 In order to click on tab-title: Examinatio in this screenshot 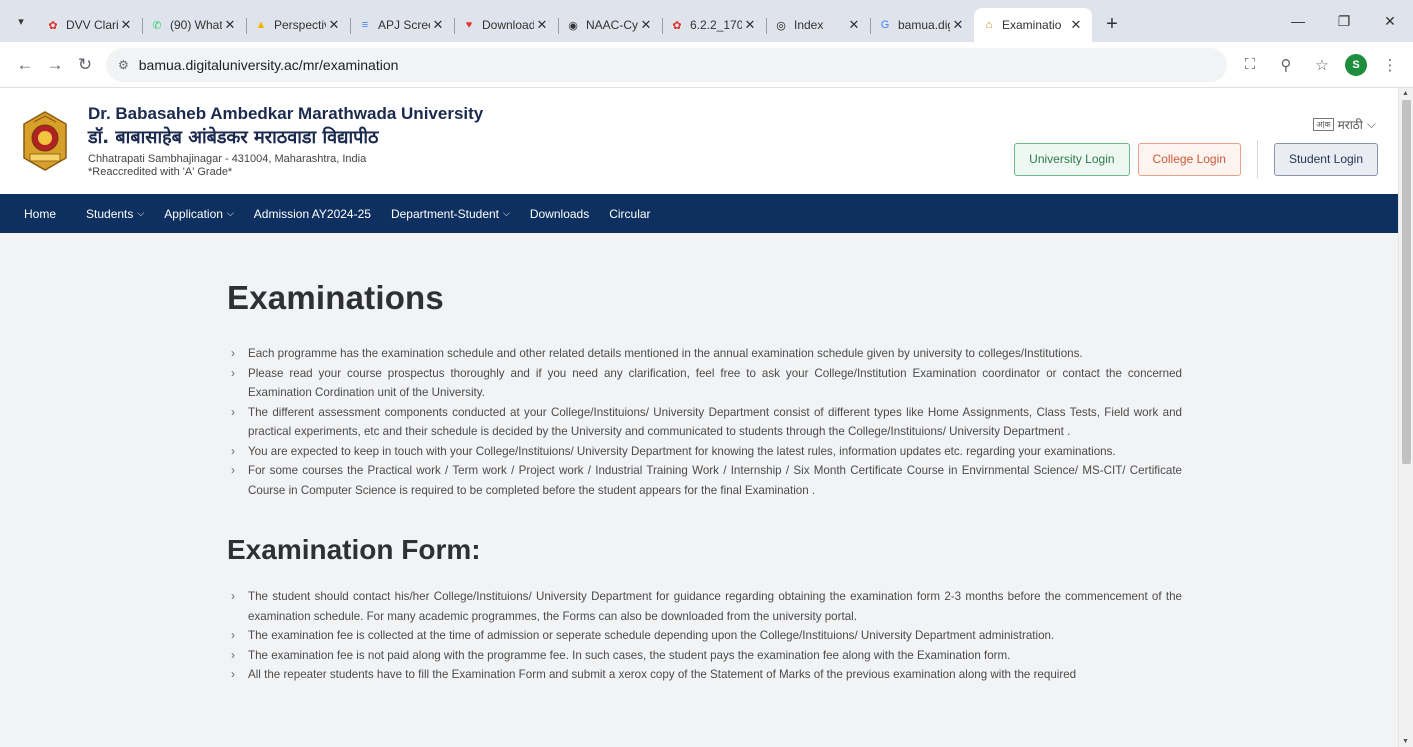, I will do `click(1032, 25)`.